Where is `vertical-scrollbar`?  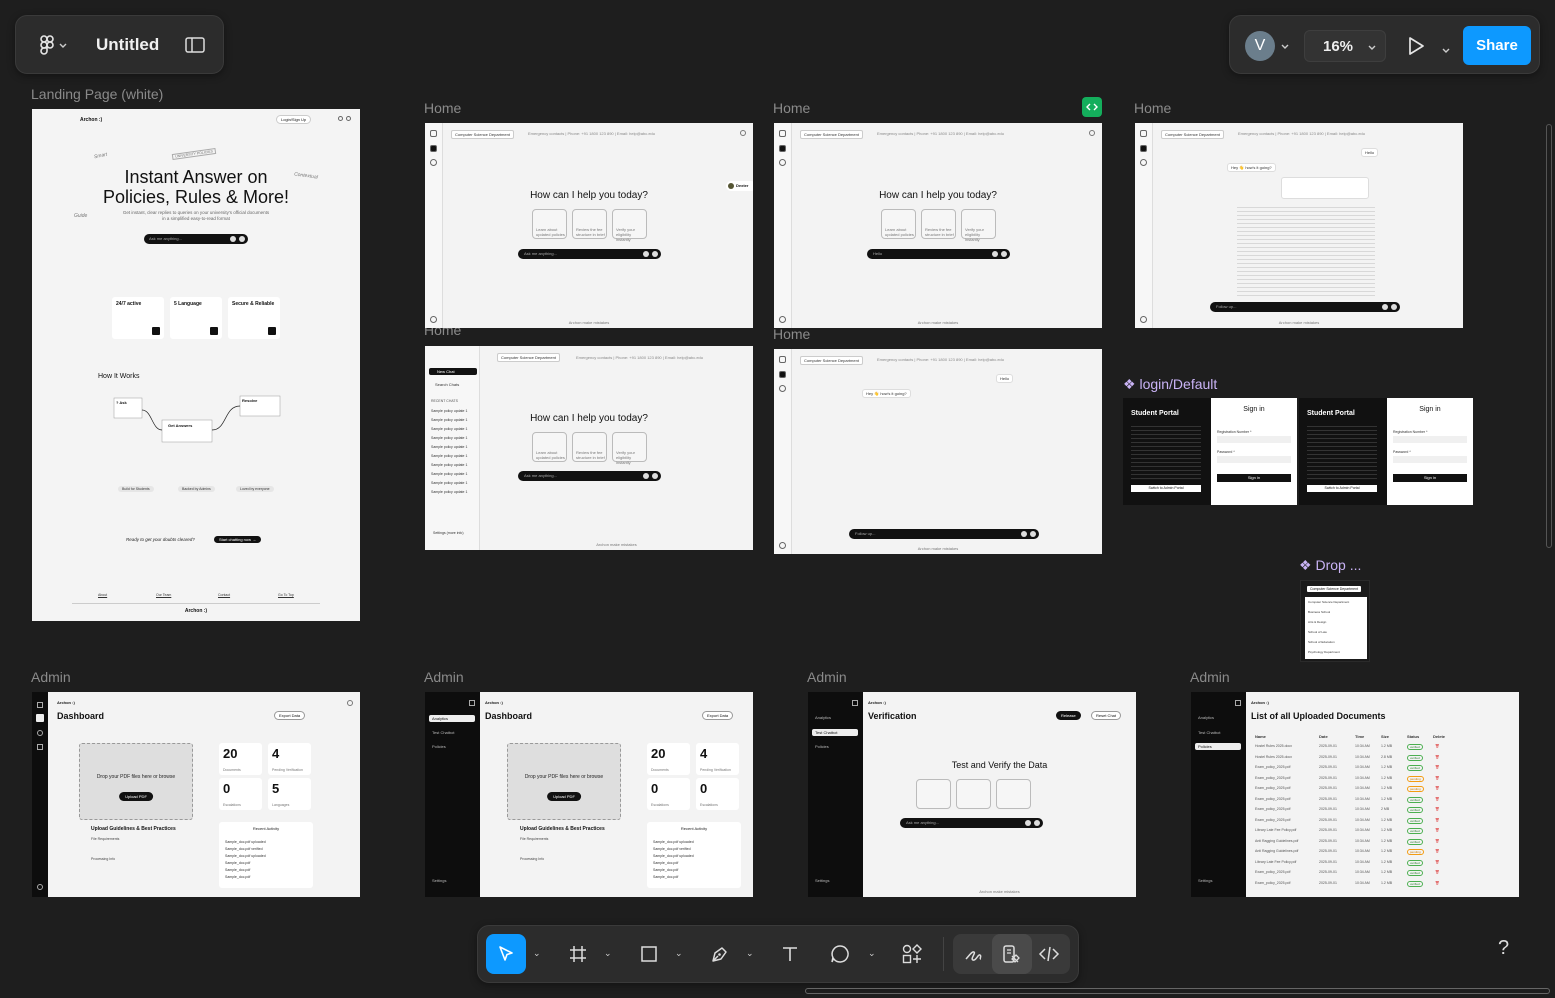 vertical-scrollbar is located at coordinates (1549, 336).